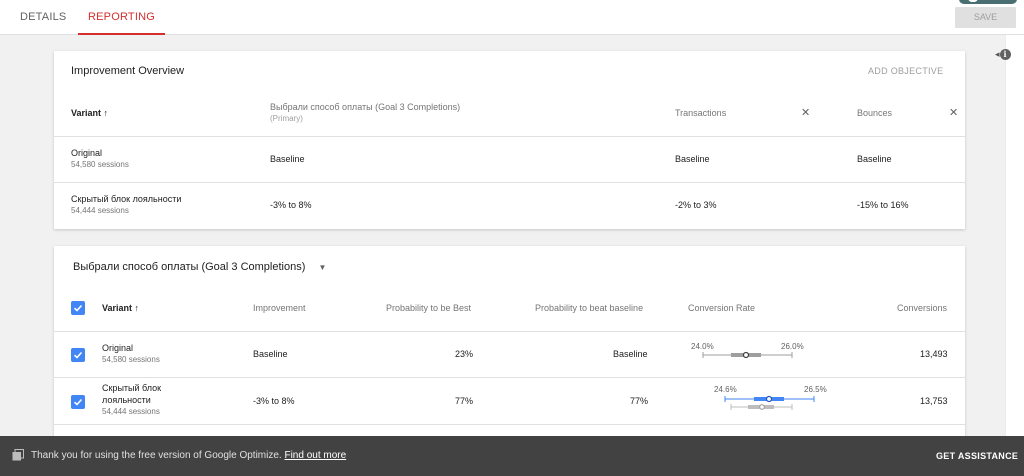 Image resolution: width=1024 pixels, height=476 pixels. Describe the element at coordinates (270, 354) in the screenshot. I see `improvement-value: Baseline` at that location.